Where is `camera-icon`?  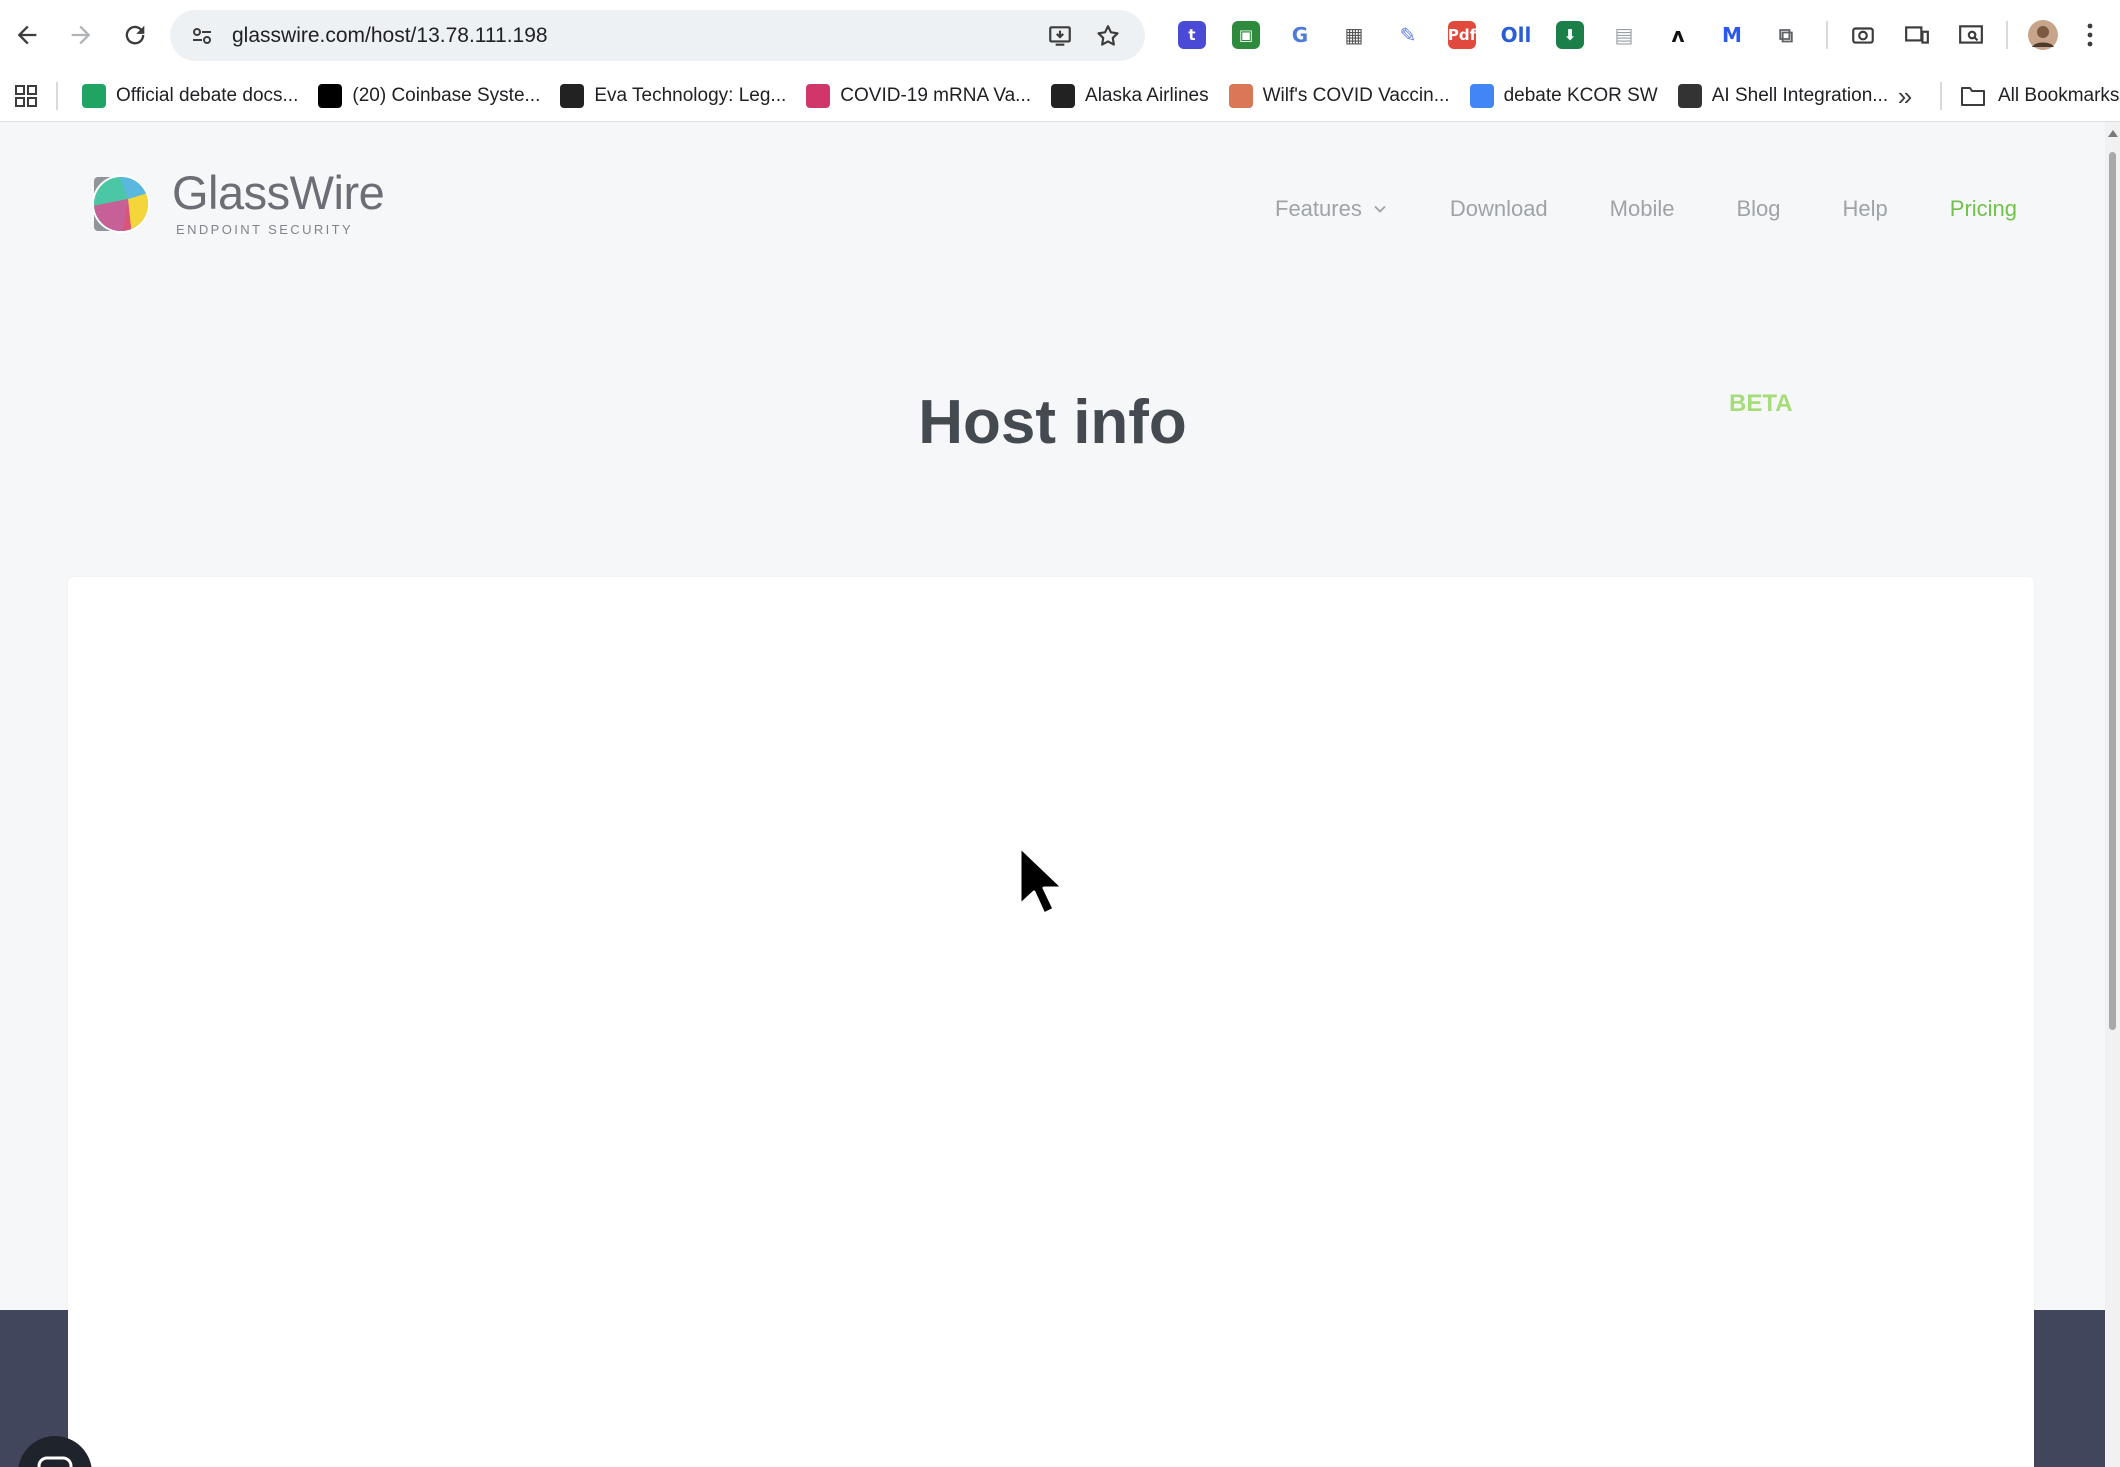
camera-icon is located at coordinates (1863, 35).